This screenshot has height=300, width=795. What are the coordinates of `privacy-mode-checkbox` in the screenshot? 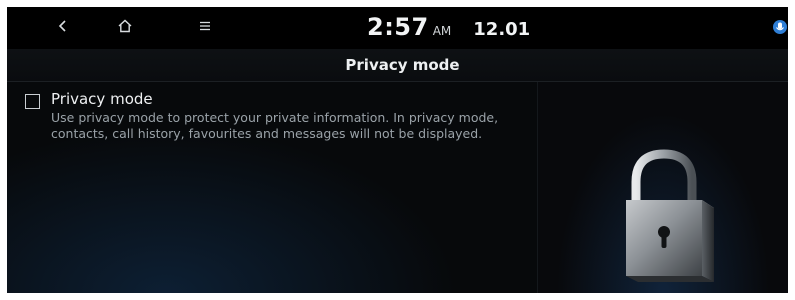 It's located at (32, 101).